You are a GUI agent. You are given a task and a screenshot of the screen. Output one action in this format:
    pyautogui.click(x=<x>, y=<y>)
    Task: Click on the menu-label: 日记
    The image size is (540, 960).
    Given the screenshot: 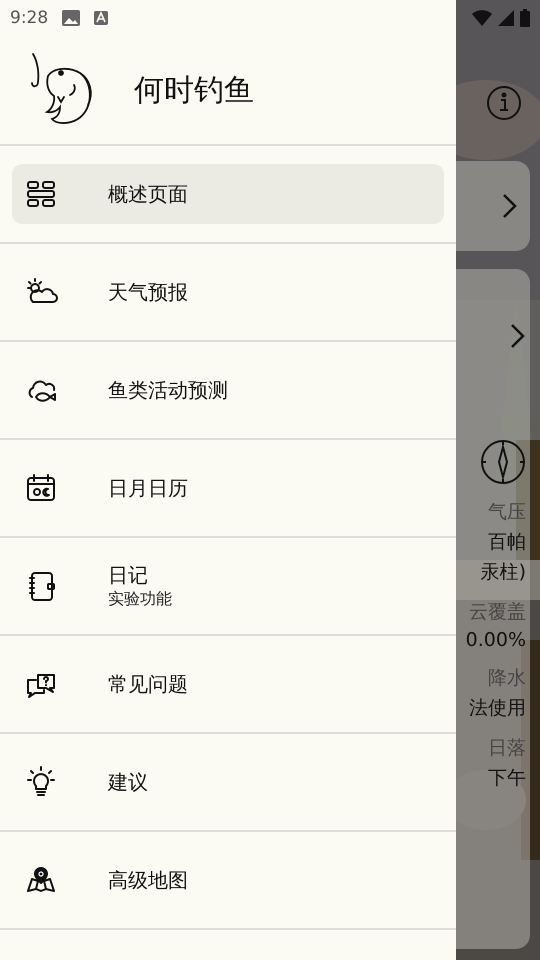 What is the action you would take?
    pyautogui.click(x=128, y=575)
    